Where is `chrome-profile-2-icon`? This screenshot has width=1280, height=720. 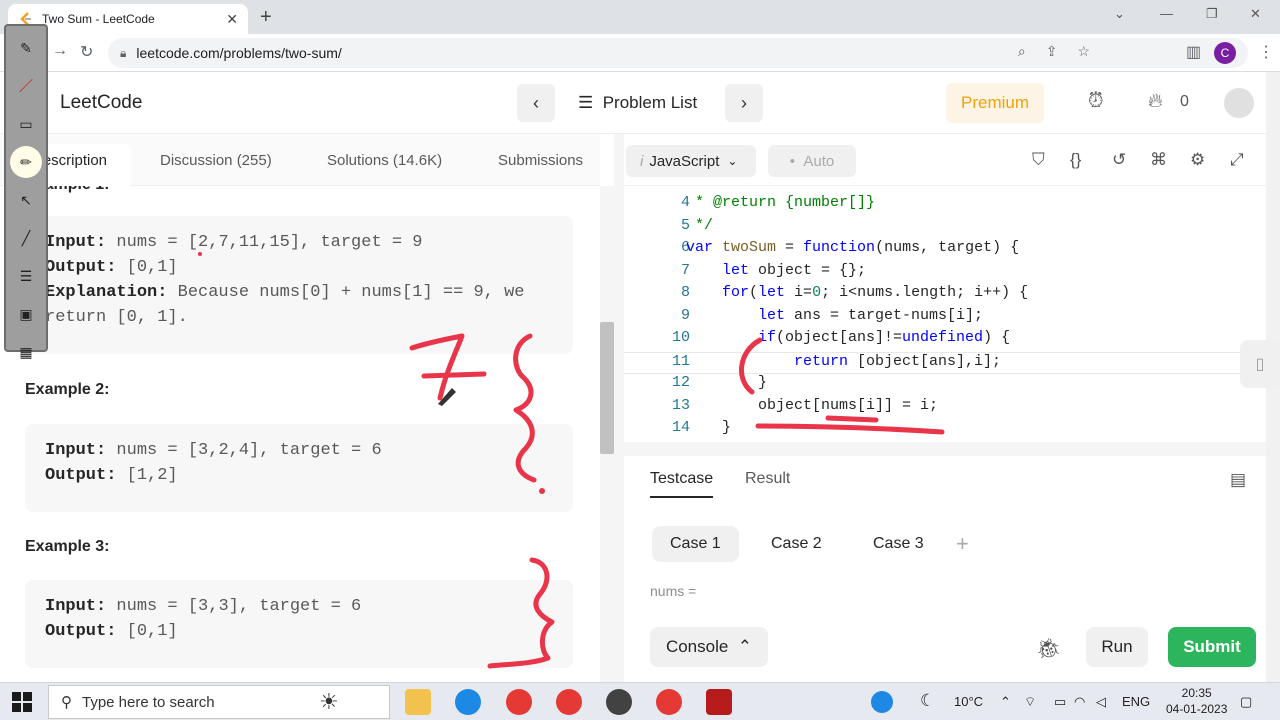 chrome-profile-2-icon is located at coordinates (569, 702).